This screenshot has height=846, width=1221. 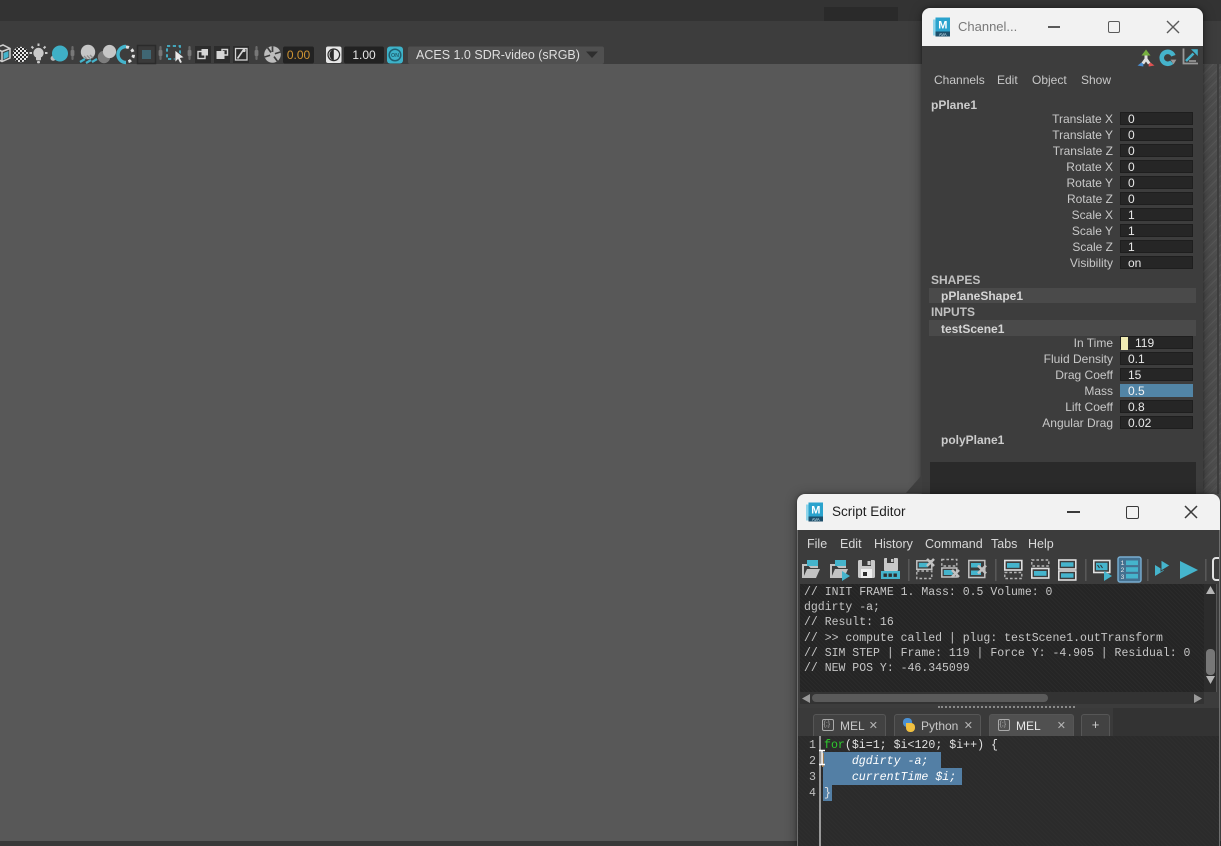 What do you see at coordinates (1123, 563) in the screenshot?
I see `svg-text: 1` at bounding box center [1123, 563].